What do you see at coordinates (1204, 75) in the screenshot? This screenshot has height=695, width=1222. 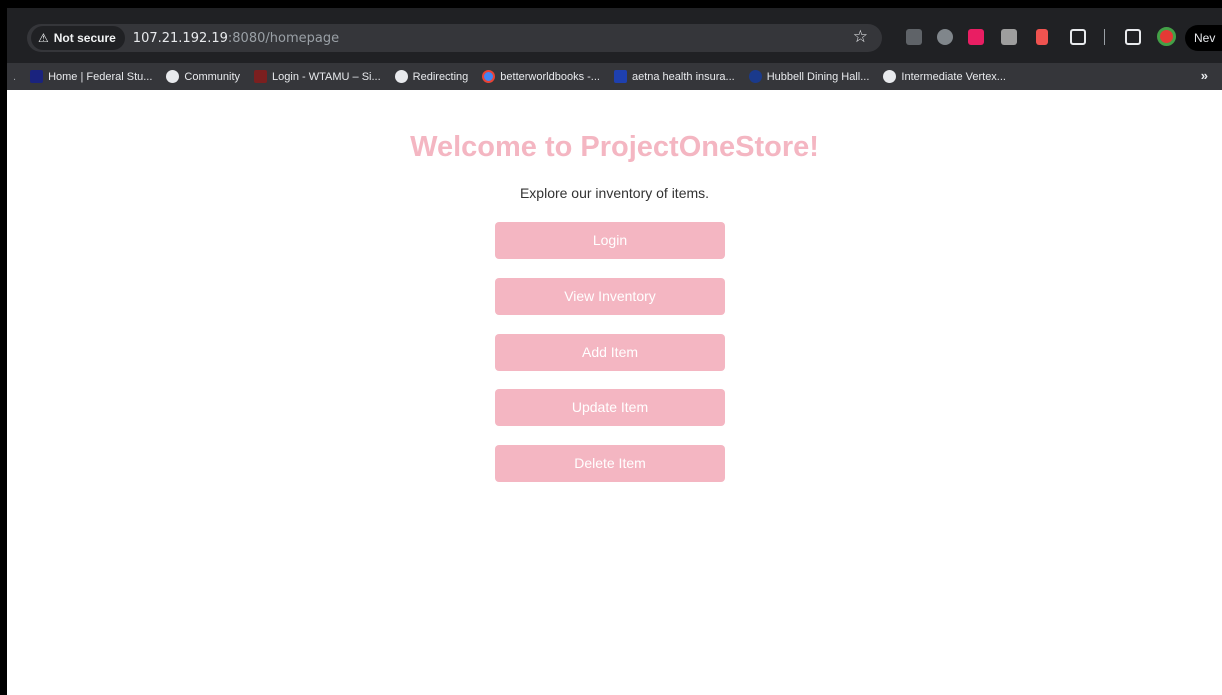 I see `more-bookmarks-icon: »` at bounding box center [1204, 75].